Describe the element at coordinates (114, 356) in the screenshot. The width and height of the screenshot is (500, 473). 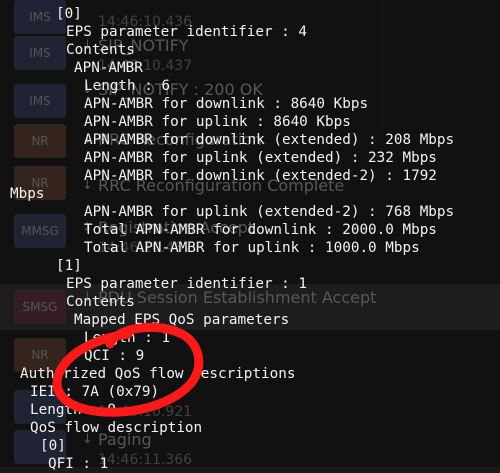
I see `decode-line: QCI : 9` at that location.